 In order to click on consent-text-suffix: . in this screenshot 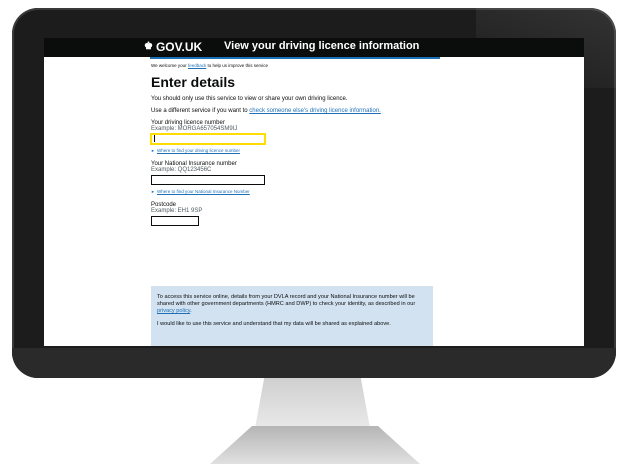, I will do `click(191, 311)`.